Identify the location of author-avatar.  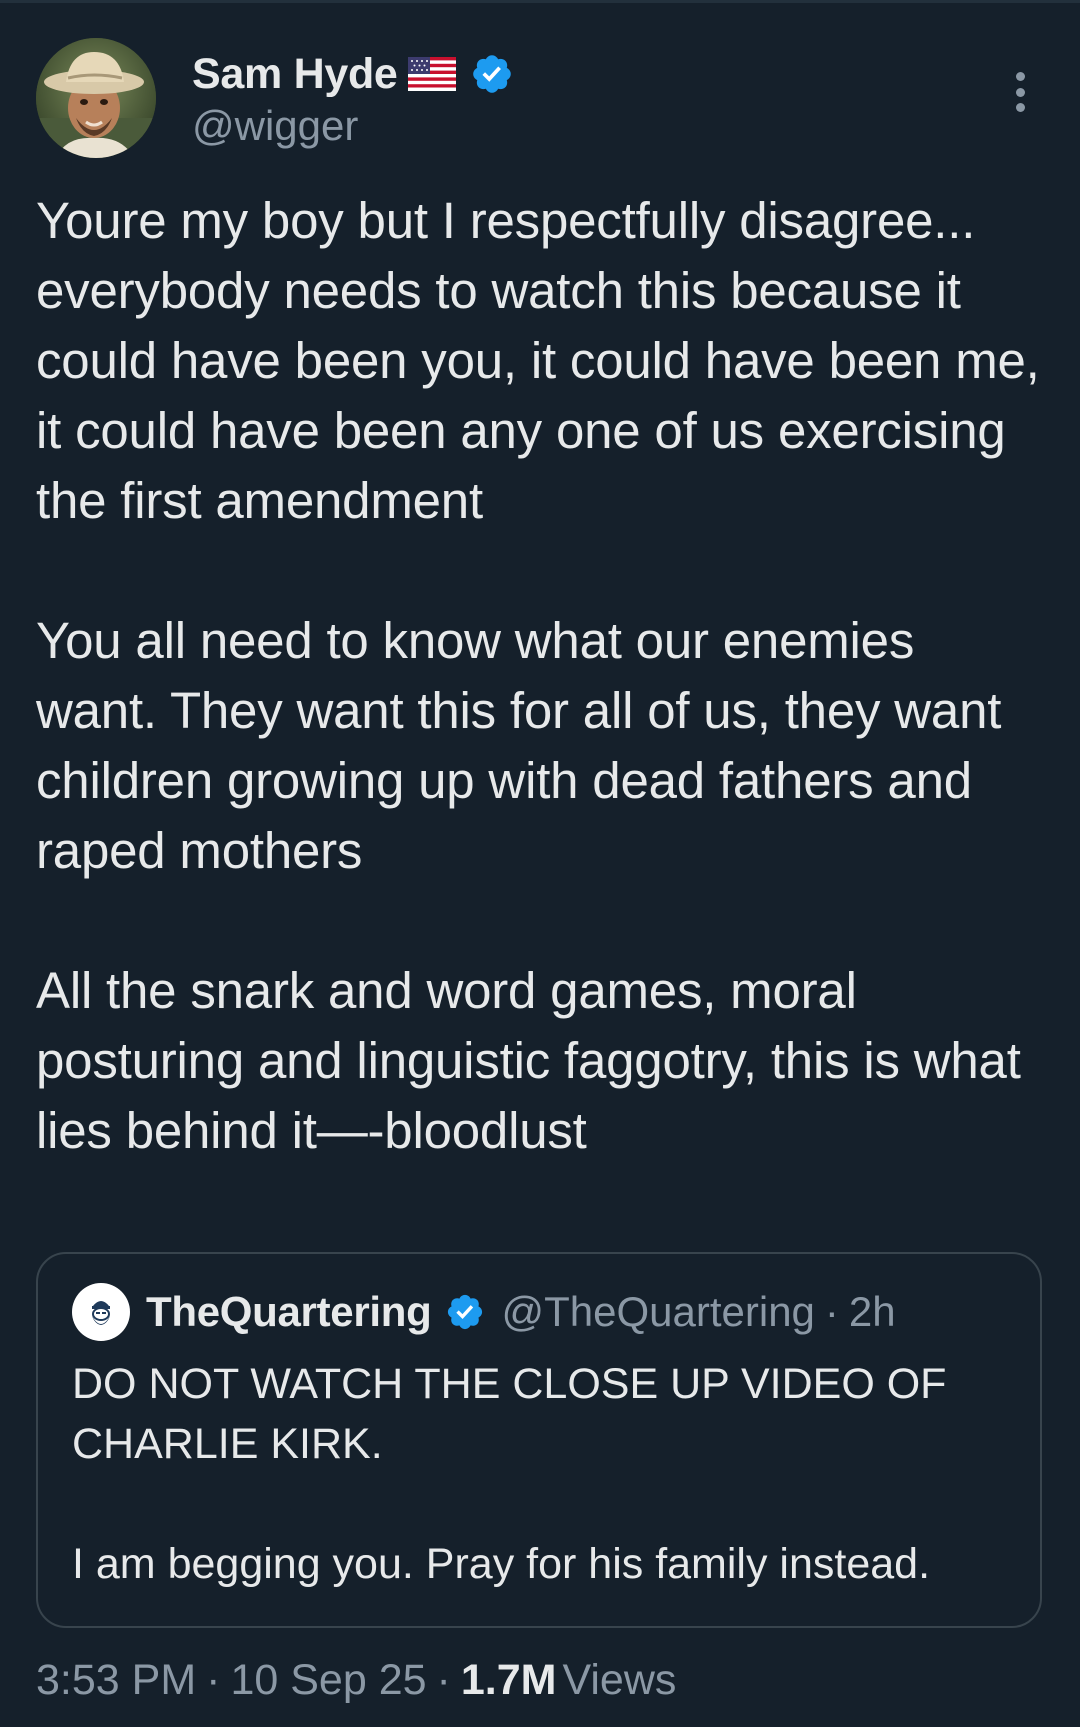
(96, 98).